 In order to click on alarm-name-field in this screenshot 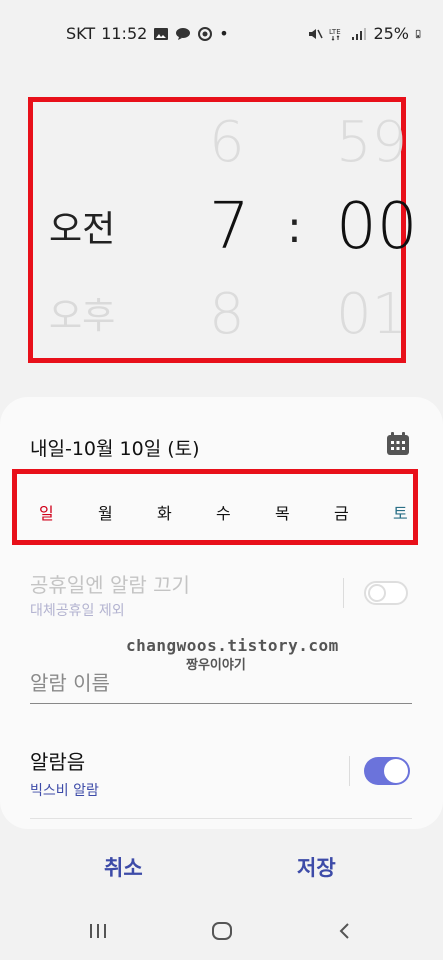, I will do `click(221, 687)`.